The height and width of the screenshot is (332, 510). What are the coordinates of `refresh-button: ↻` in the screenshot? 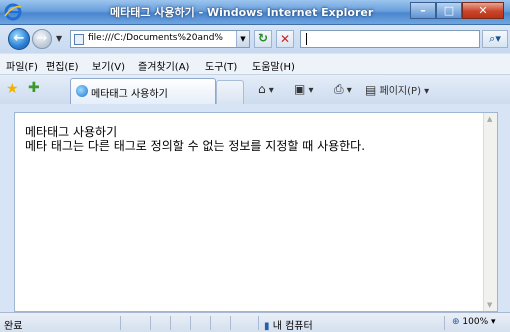 It's located at (263, 39).